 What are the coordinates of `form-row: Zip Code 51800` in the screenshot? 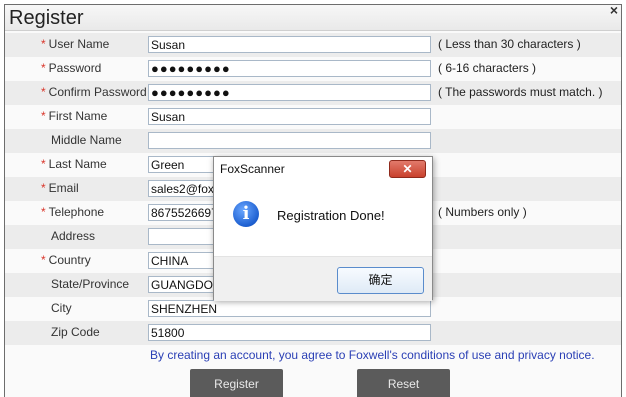 It's located at (313, 333).